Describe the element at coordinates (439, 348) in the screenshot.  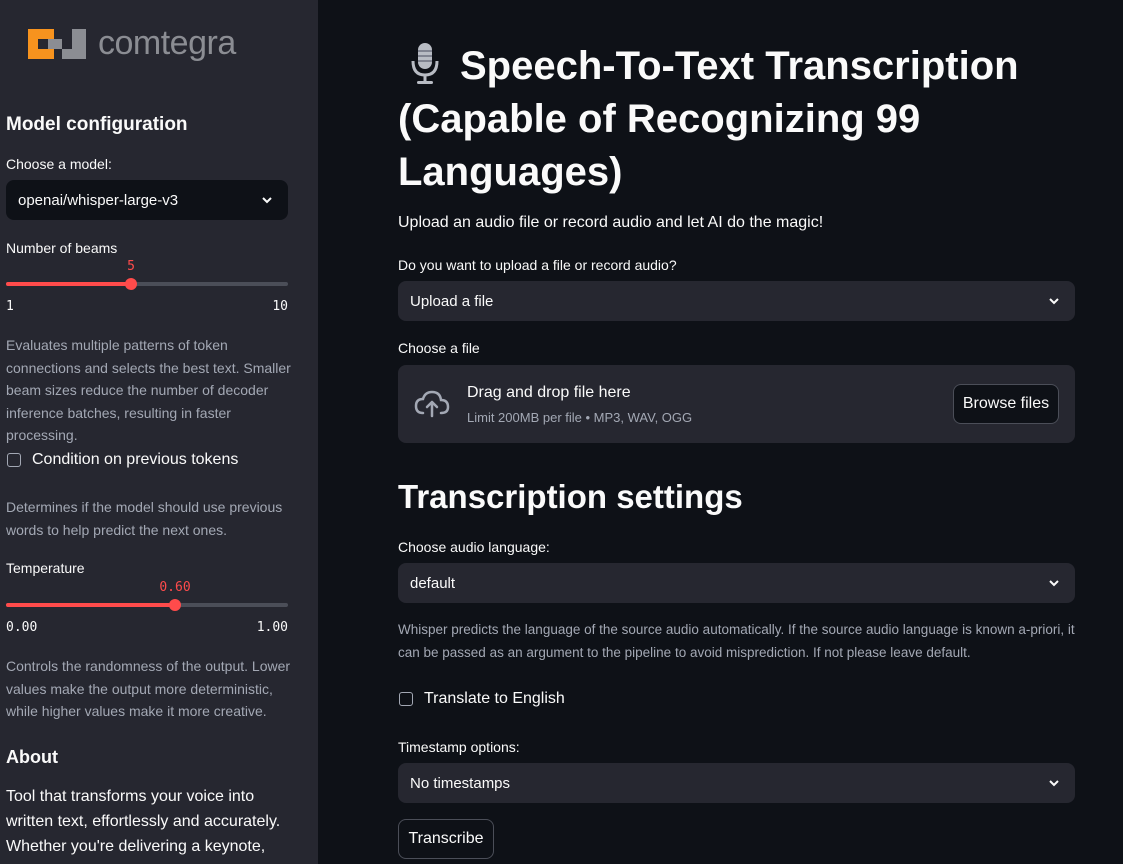
I see `file-uploader-label: Choose a file` at that location.